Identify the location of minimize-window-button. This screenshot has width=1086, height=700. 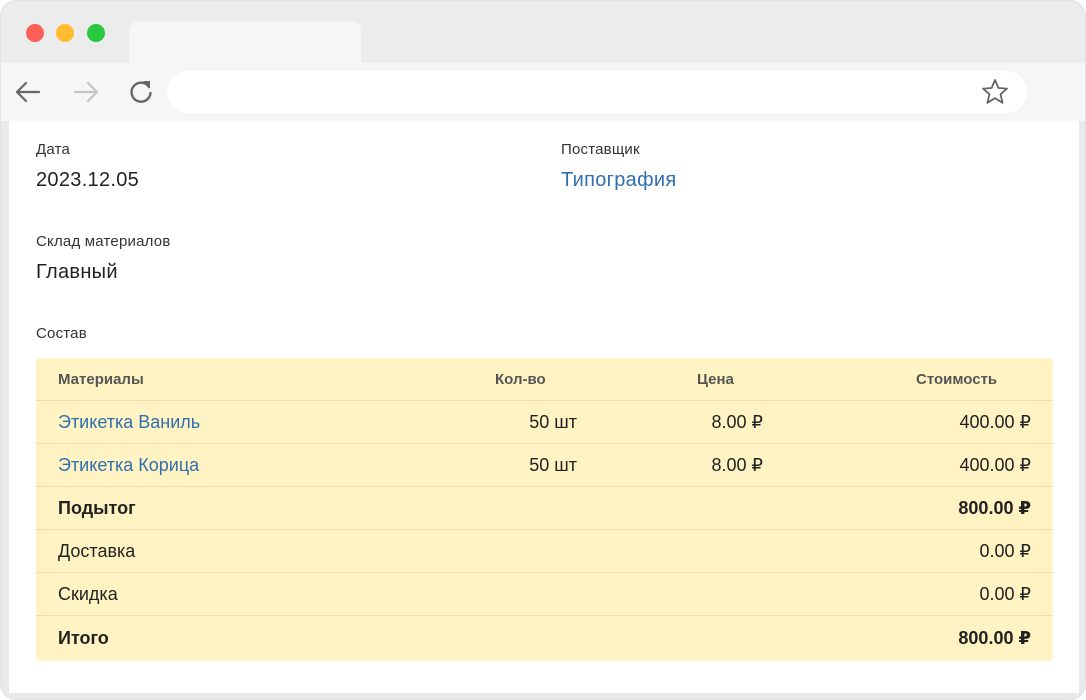
(65, 33).